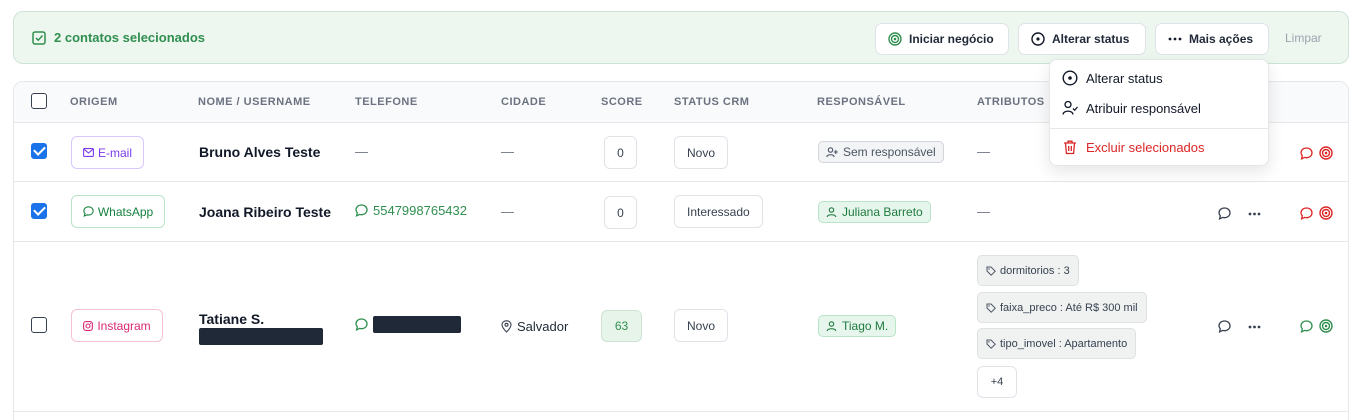 The image size is (1360, 420). I want to click on menu-divider, so click(1159, 128).